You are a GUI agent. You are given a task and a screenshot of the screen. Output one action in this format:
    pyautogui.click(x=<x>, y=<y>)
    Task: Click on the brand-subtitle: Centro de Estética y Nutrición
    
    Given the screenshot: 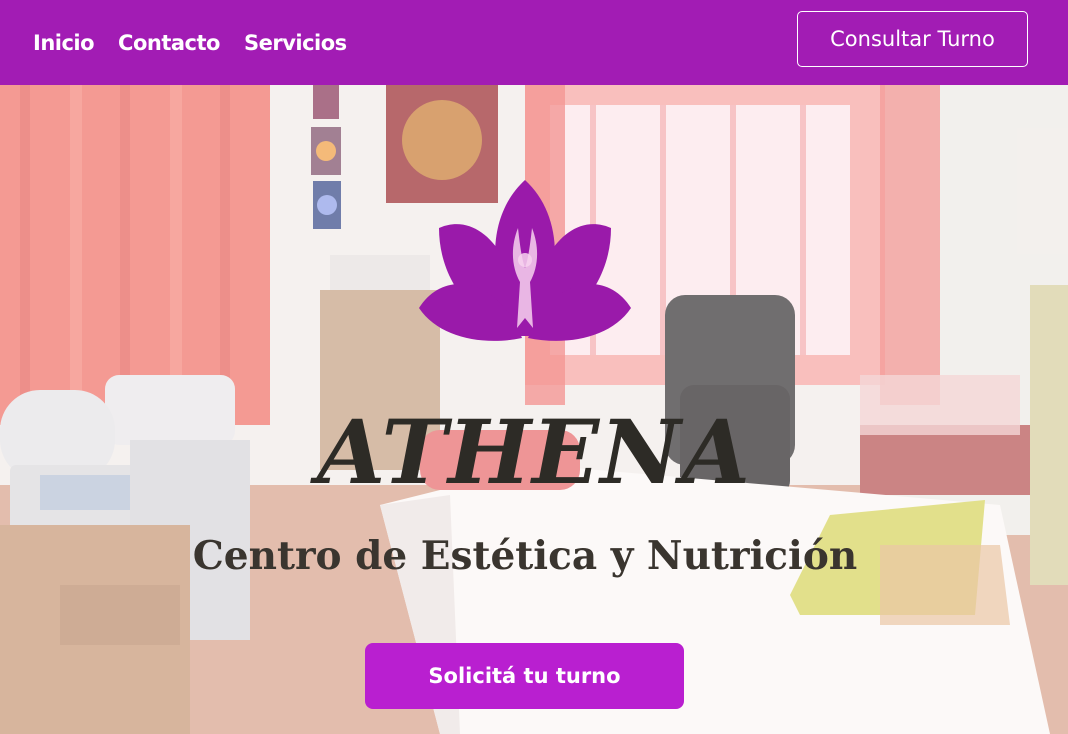 What is the action you would take?
    pyautogui.click(x=525, y=556)
    